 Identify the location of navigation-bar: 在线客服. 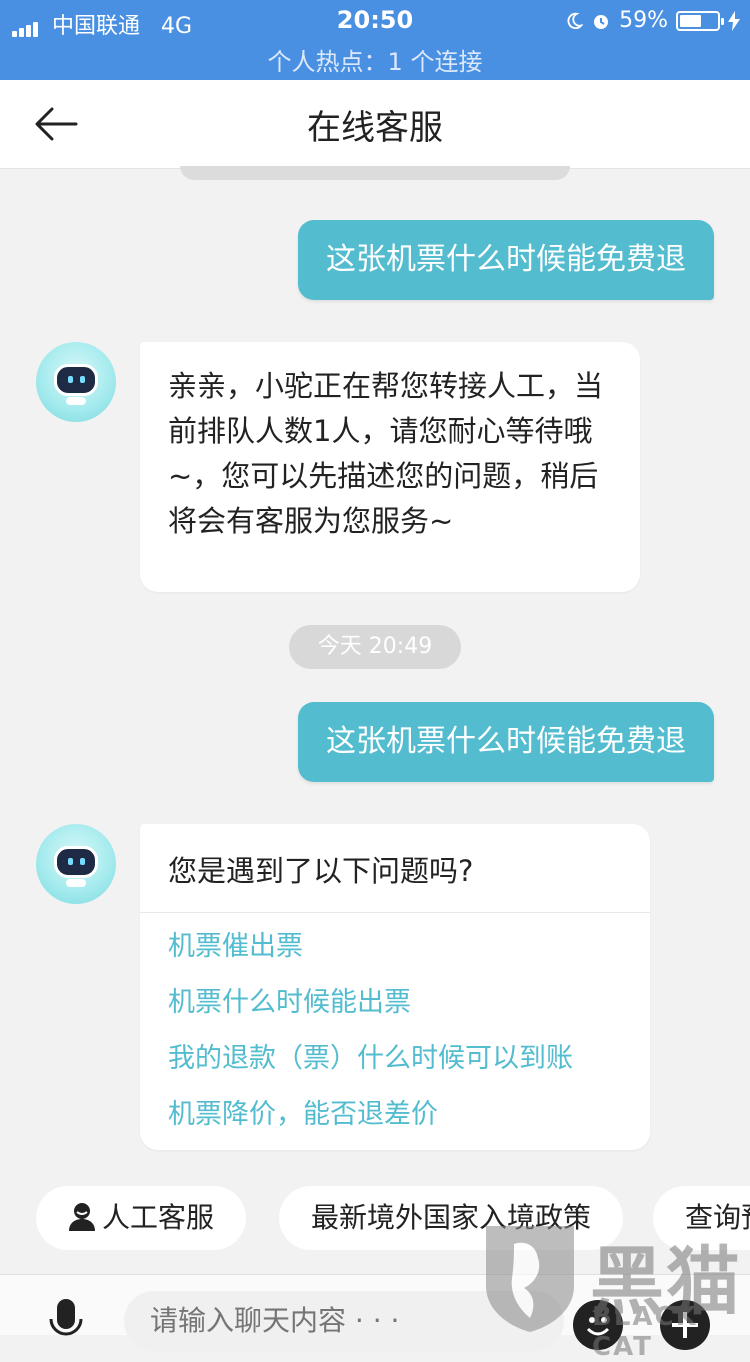
(375, 124).